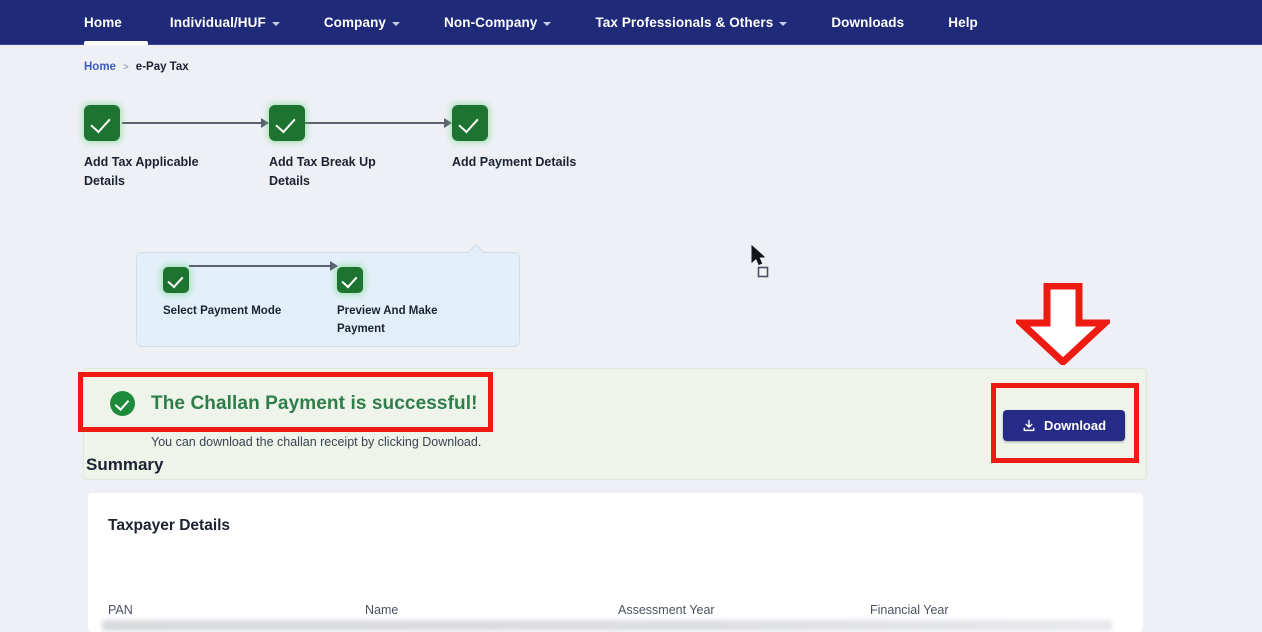  I want to click on step-add-payment-details: Add Payment Details, so click(532, 138).